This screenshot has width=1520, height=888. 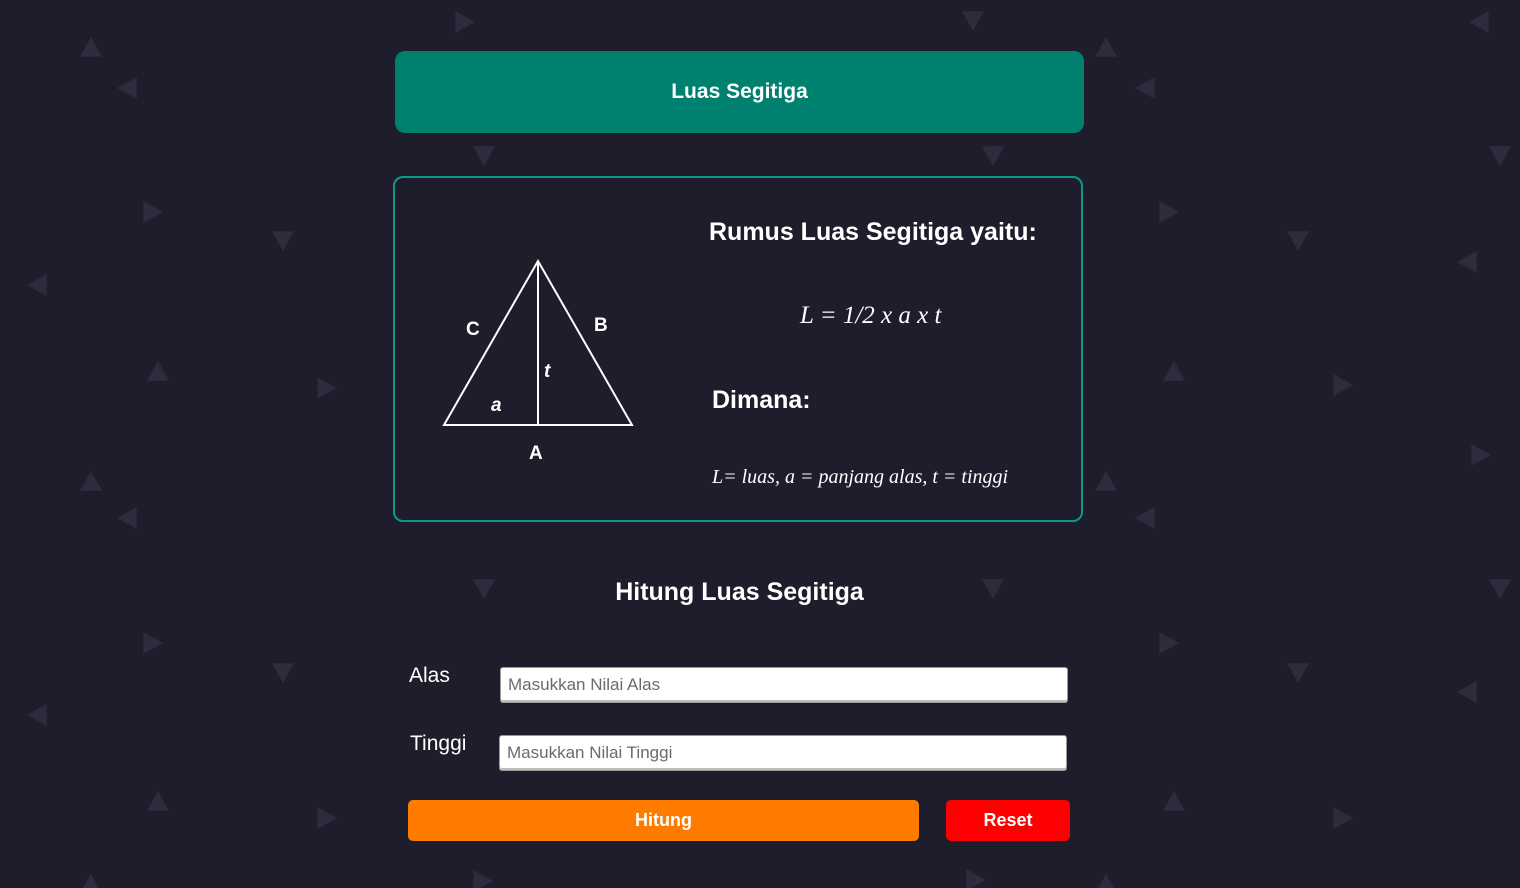 I want to click on where-heading: Dimana:, so click(x=761, y=400).